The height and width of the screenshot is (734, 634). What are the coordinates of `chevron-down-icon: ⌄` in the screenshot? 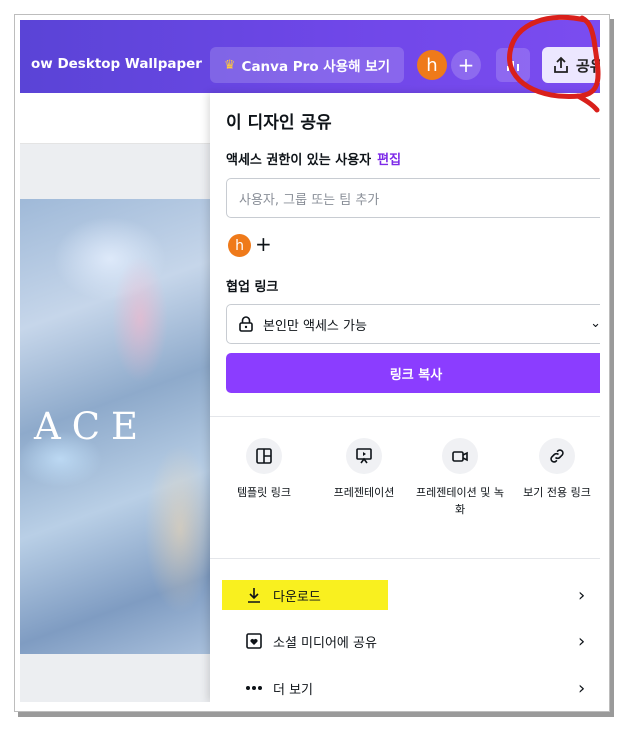 It's located at (595, 323).